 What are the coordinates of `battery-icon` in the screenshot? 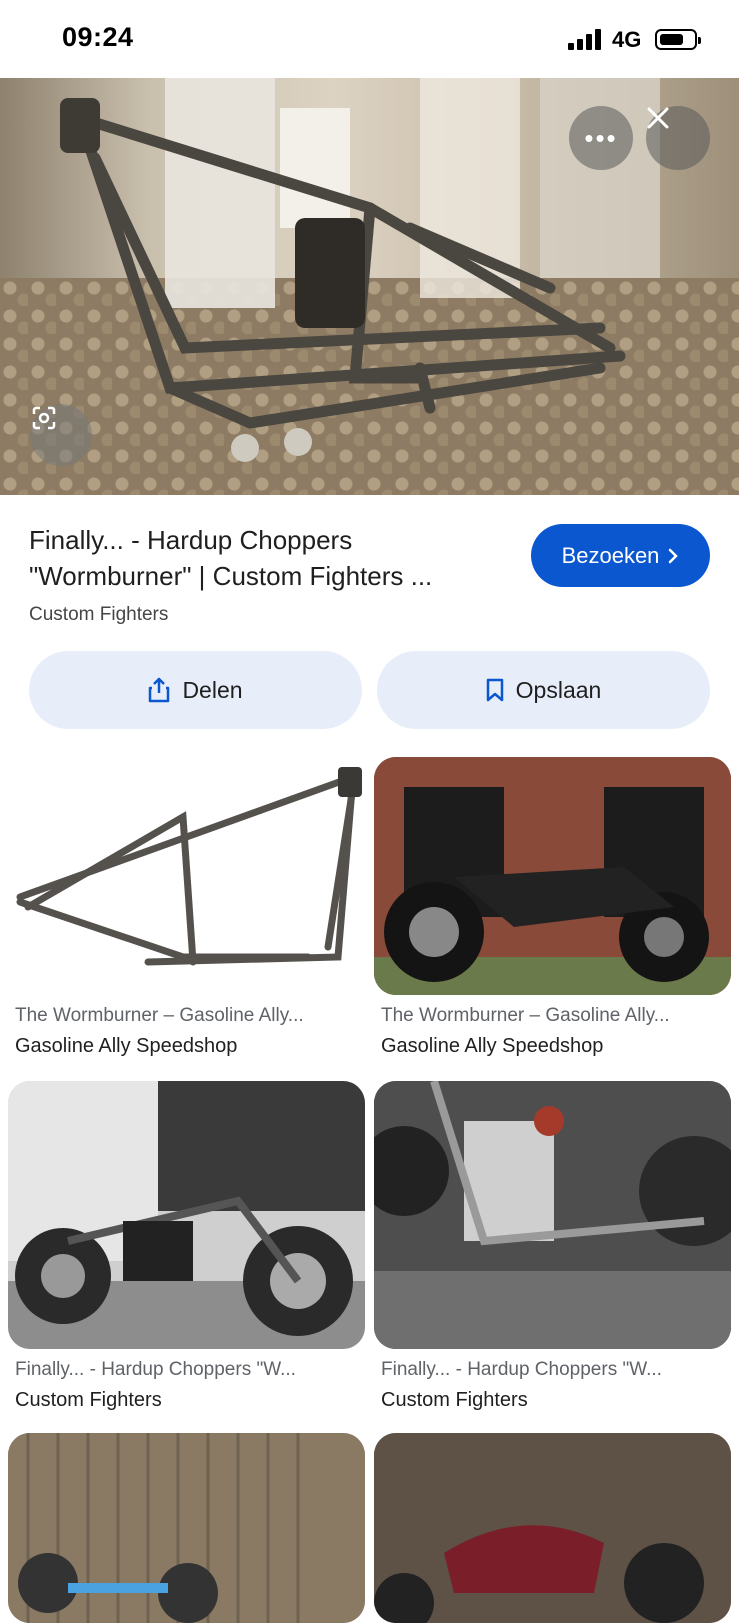 It's located at (678, 39).